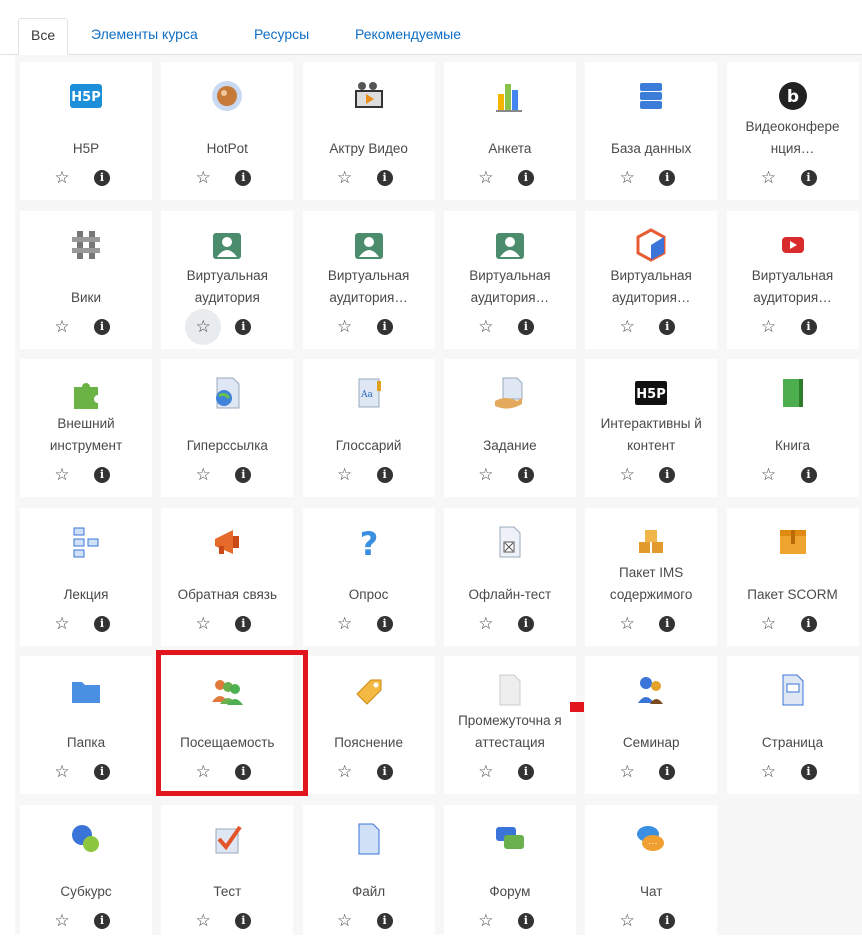 The height and width of the screenshot is (943, 862). I want to click on module-item-16: H5P Интерактивны й контент ☆ i, so click(651, 428).